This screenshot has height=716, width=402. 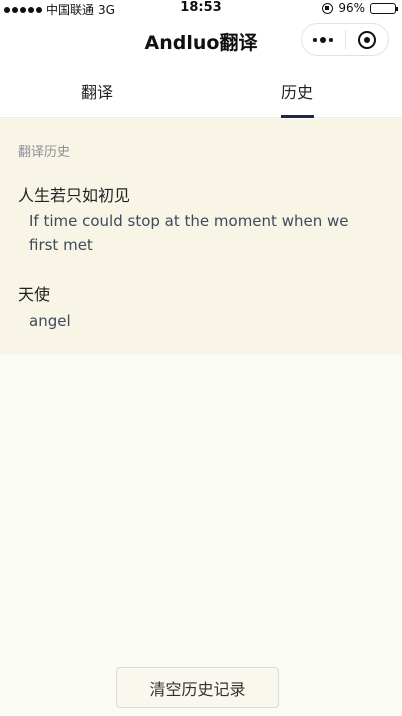 What do you see at coordinates (197, 687) in the screenshot?
I see `clear-history-button: 清空历史记录` at bounding box center [197, 687].